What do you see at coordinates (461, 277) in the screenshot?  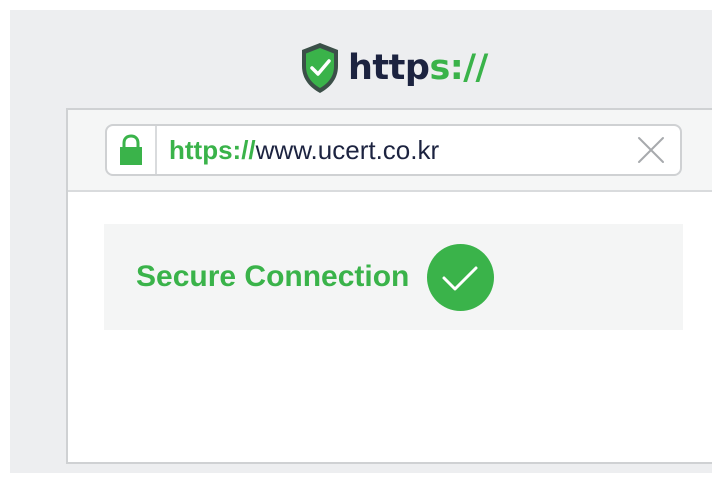 I see `check-circle-icon` at bounding box center [461, 277].